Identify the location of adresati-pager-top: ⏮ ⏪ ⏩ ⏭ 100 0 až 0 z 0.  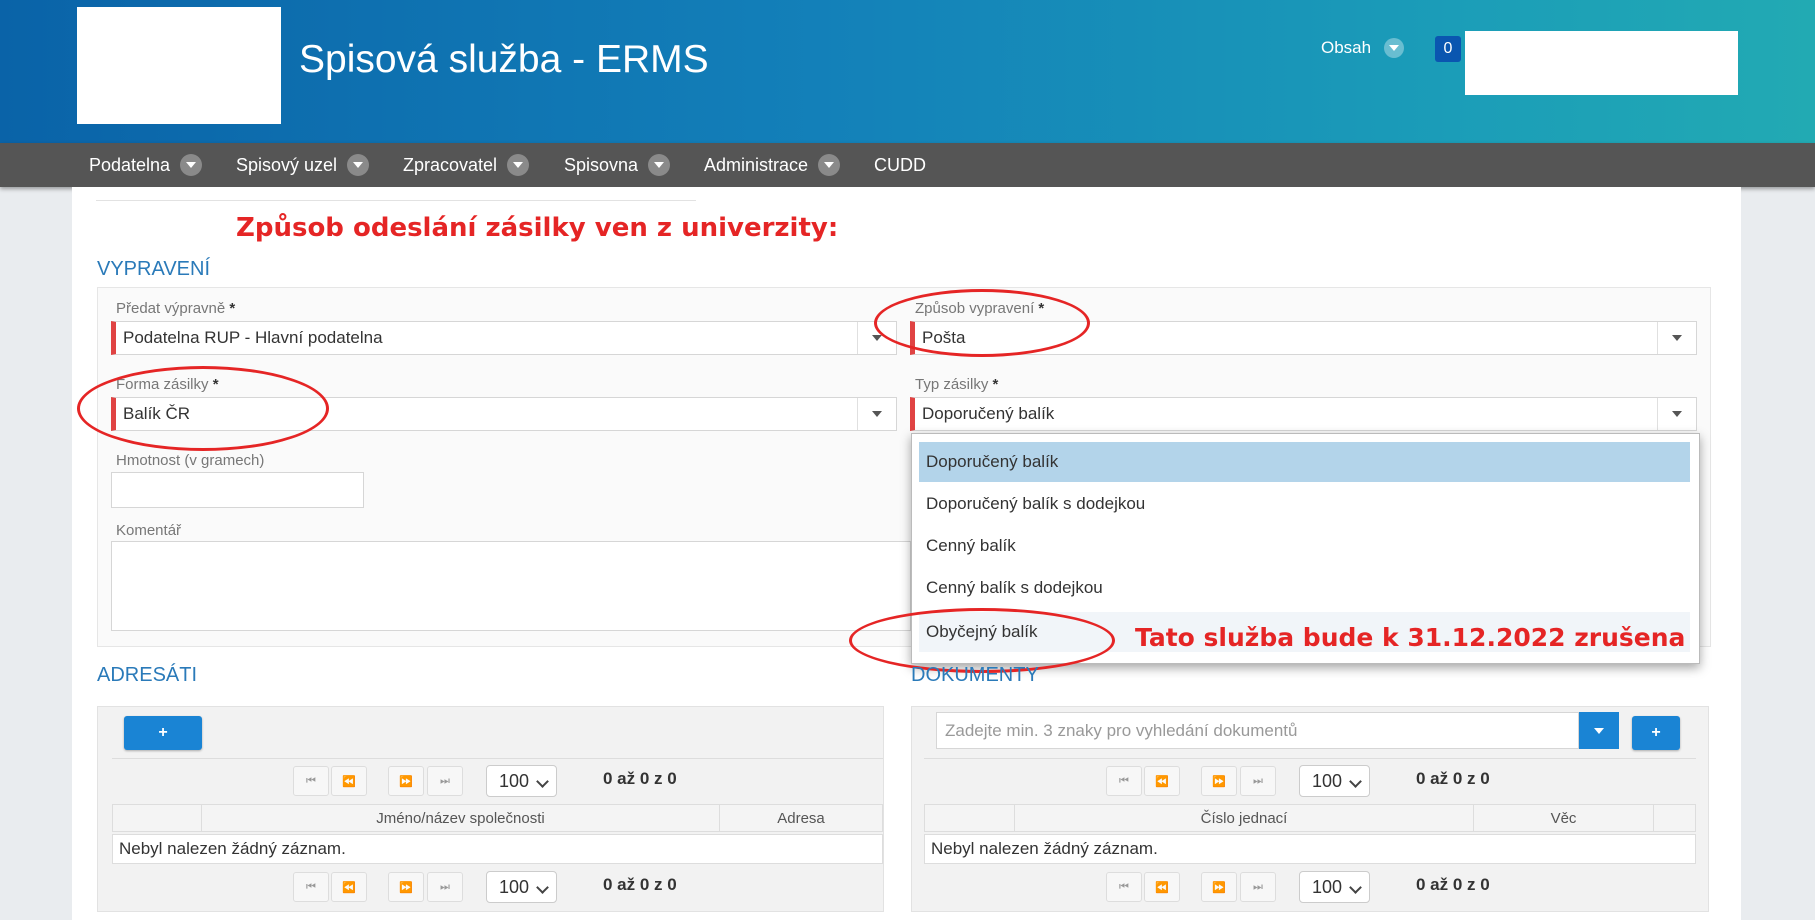
(543, 781).